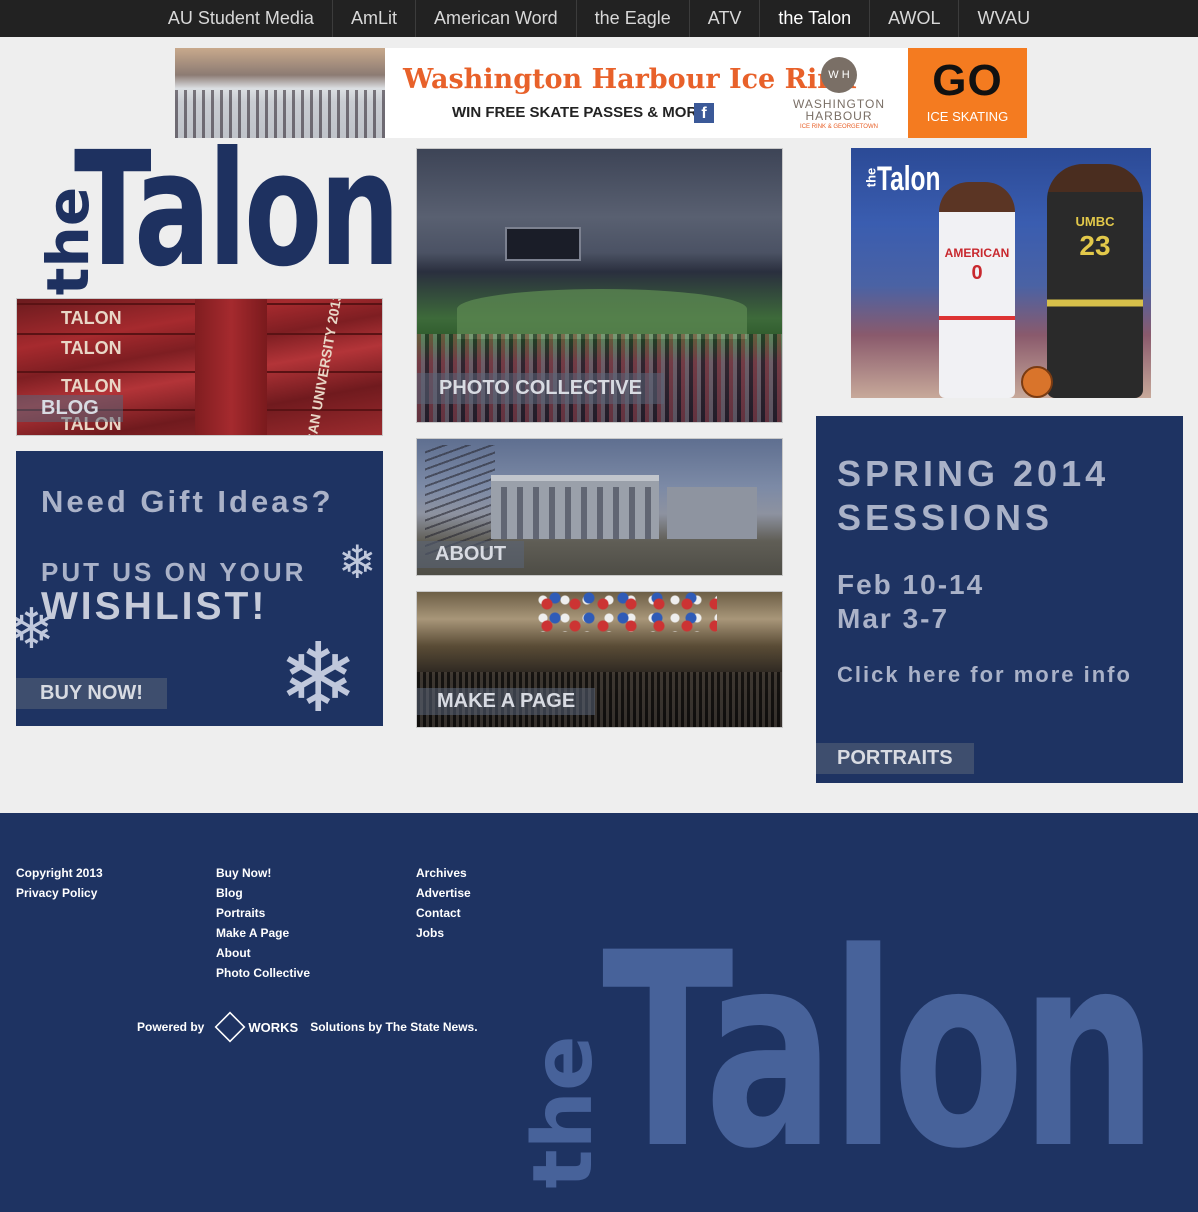 The width and height of the screenshot is (1198, 1212). What do you see at coordinates (471, 554) in the screenshot?
I see `about-label: ABOUT` at bounding box center [471, 554].